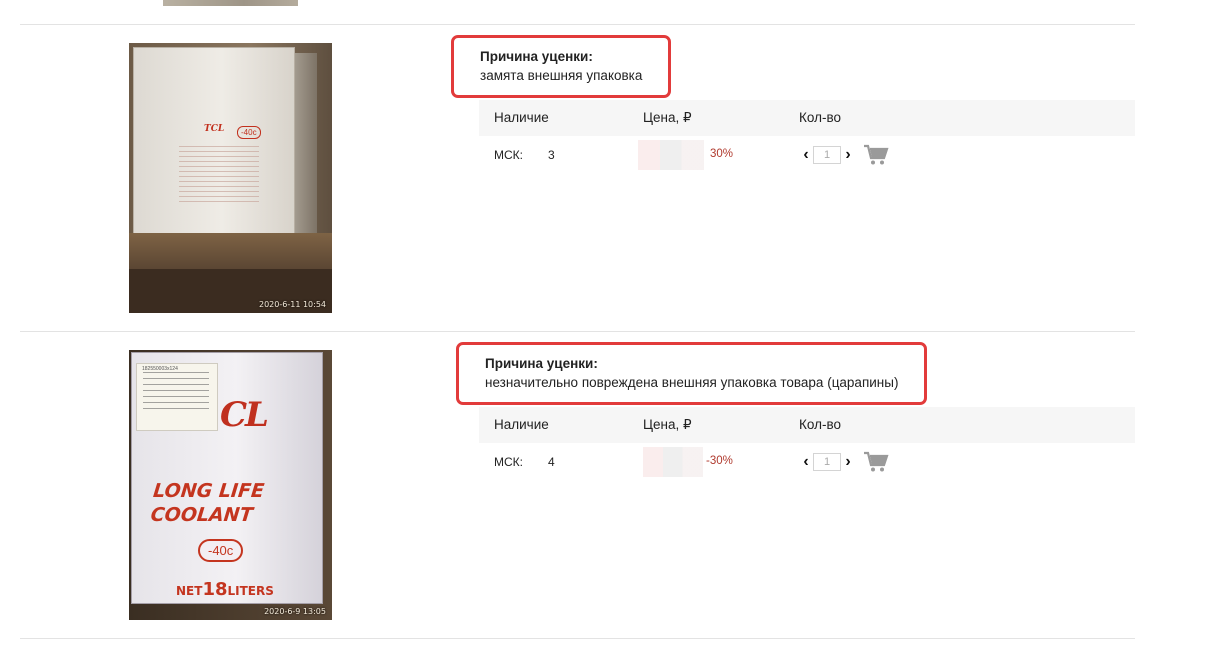 The width and height of the screenshot is (1215, 650). I want to click on stock-row: МСК: 4 -30% ‹ ›, so click(807, 462).